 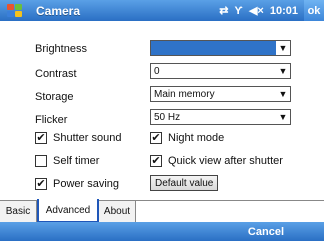 I want to click on quick-view-checkbox: ✔, so click(x=156, y=161).